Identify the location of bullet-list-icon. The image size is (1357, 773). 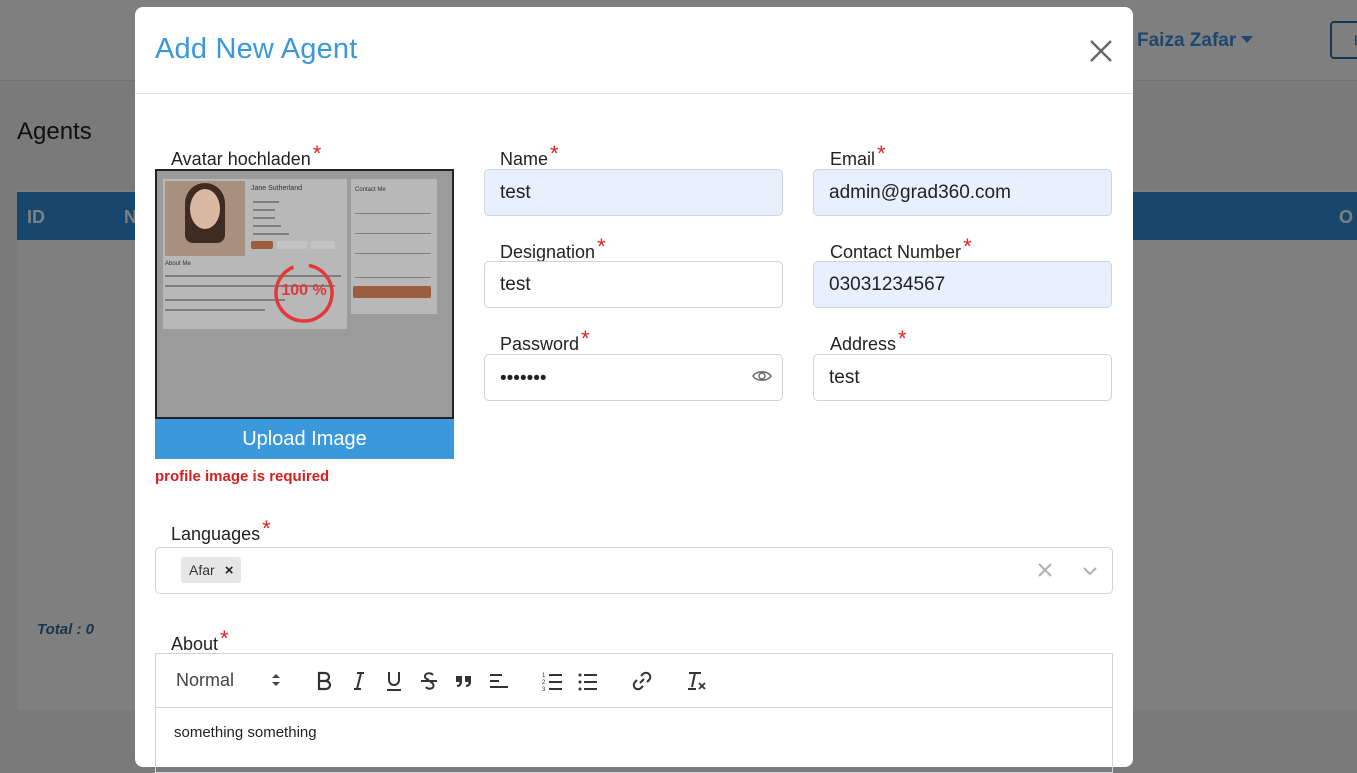
(588, 681).